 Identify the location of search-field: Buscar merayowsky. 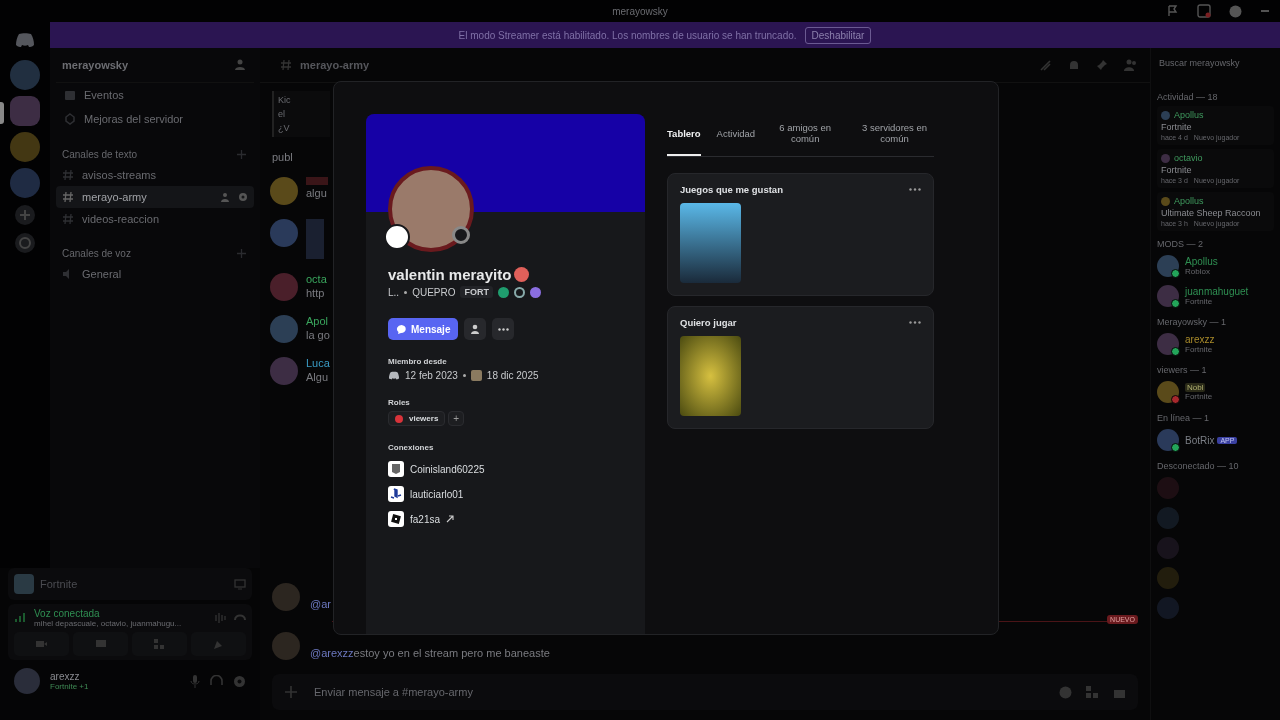
(1215, 63).